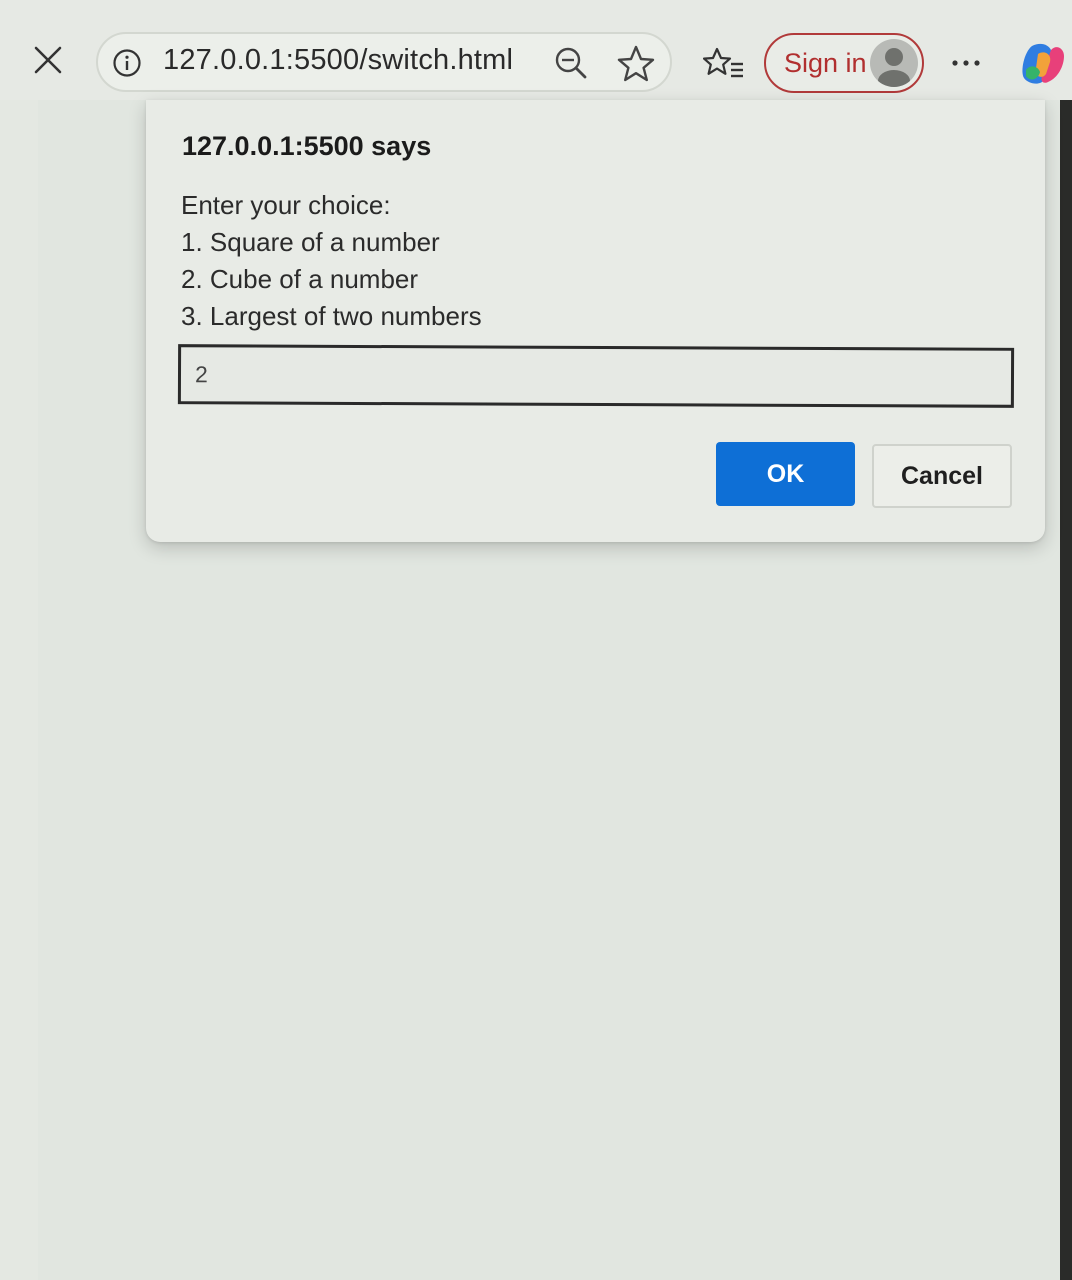 This screenshot has width=1072, height=1280. What do you see at coordinates (310, 242) in the screenshot?
I see `dialog-message-line: 1. Square of a number` at bounding box center [310, 242].